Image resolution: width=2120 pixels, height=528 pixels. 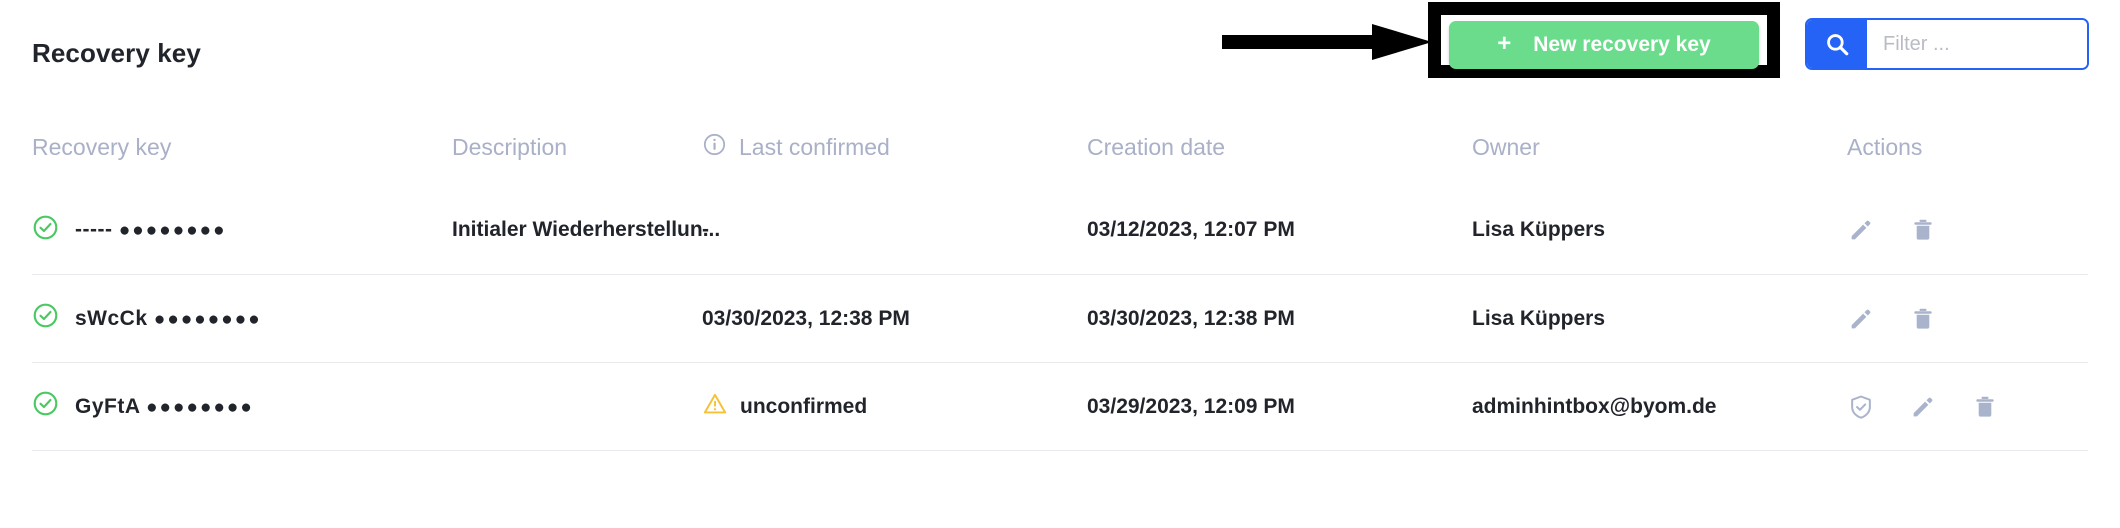 What do you see at coordinates (894, 147) in the screenshot?
I see `column-header-last-confirmed: Last confirmed` at bounding box center [894, 147].